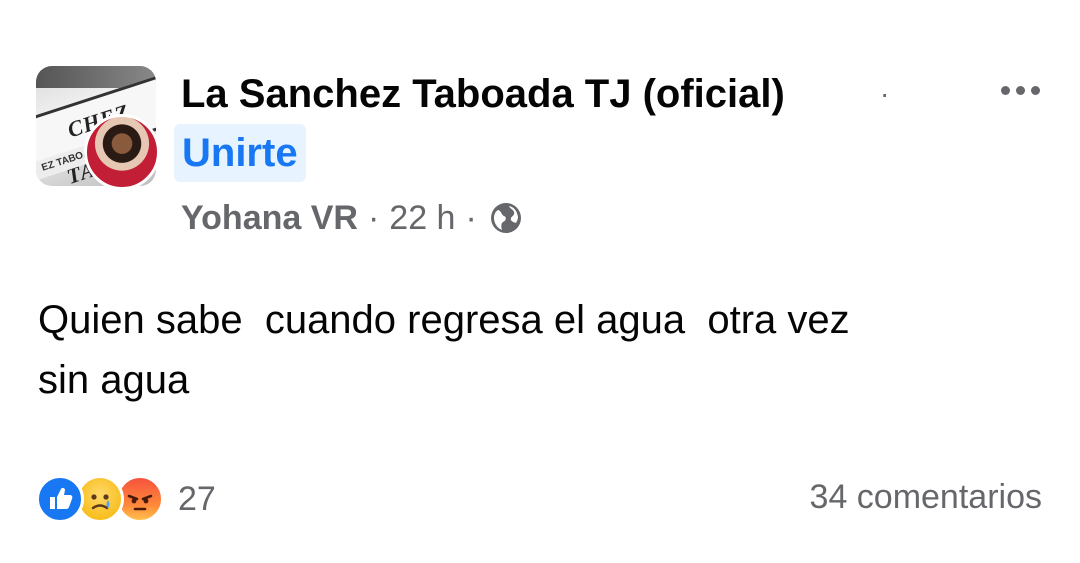 Image resolution: width=1080 pixels, height=563 pixels. What do you see at coordinates (126, 499) in the screenshot?
I see `reactions-summary: 27` at bounding box center [126, 499].